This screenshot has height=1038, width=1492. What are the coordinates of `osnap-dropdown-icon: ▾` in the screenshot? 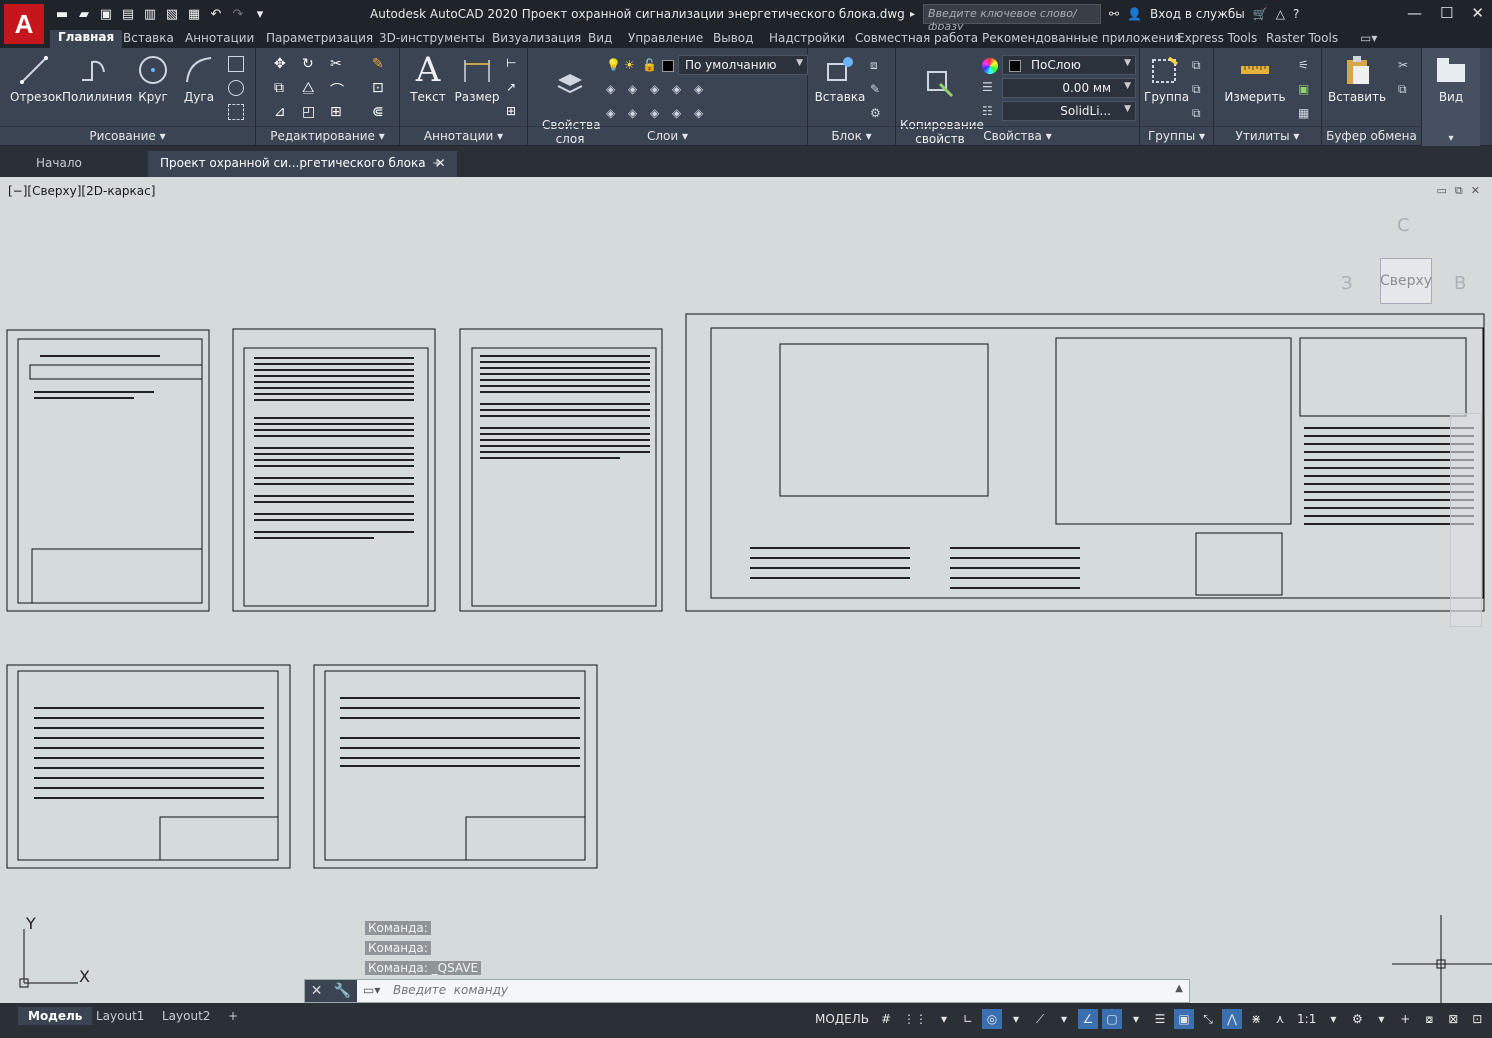 It's located at (1136, 1019).